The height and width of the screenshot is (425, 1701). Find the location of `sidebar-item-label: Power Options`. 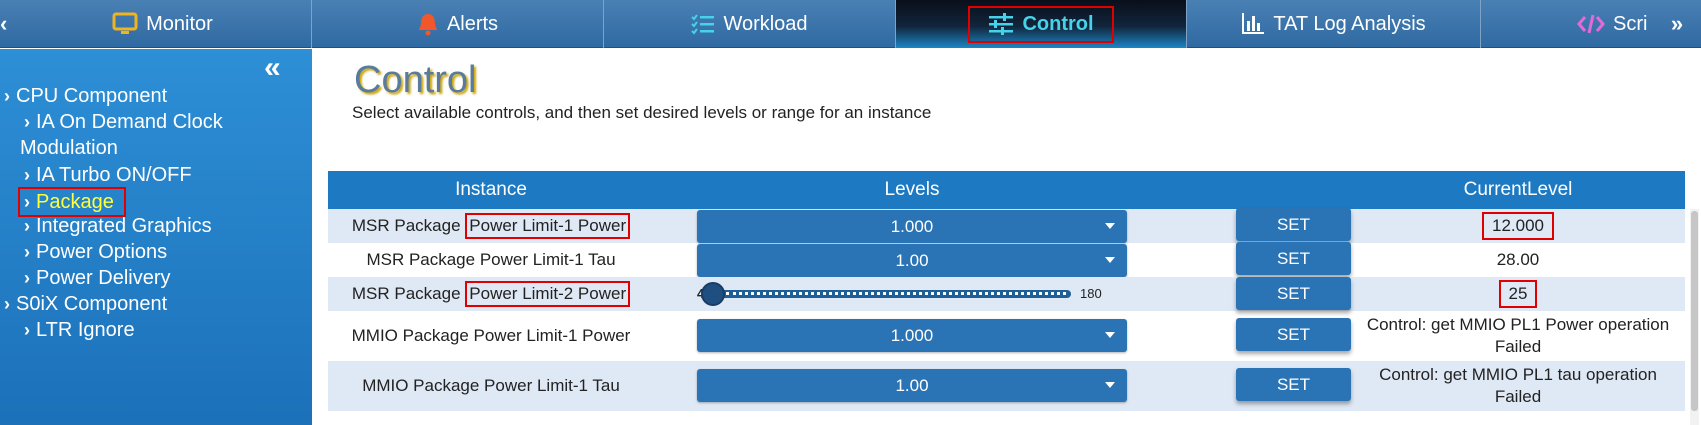

sidebar-item-label: Power Options is located at coordinates (102, 252).